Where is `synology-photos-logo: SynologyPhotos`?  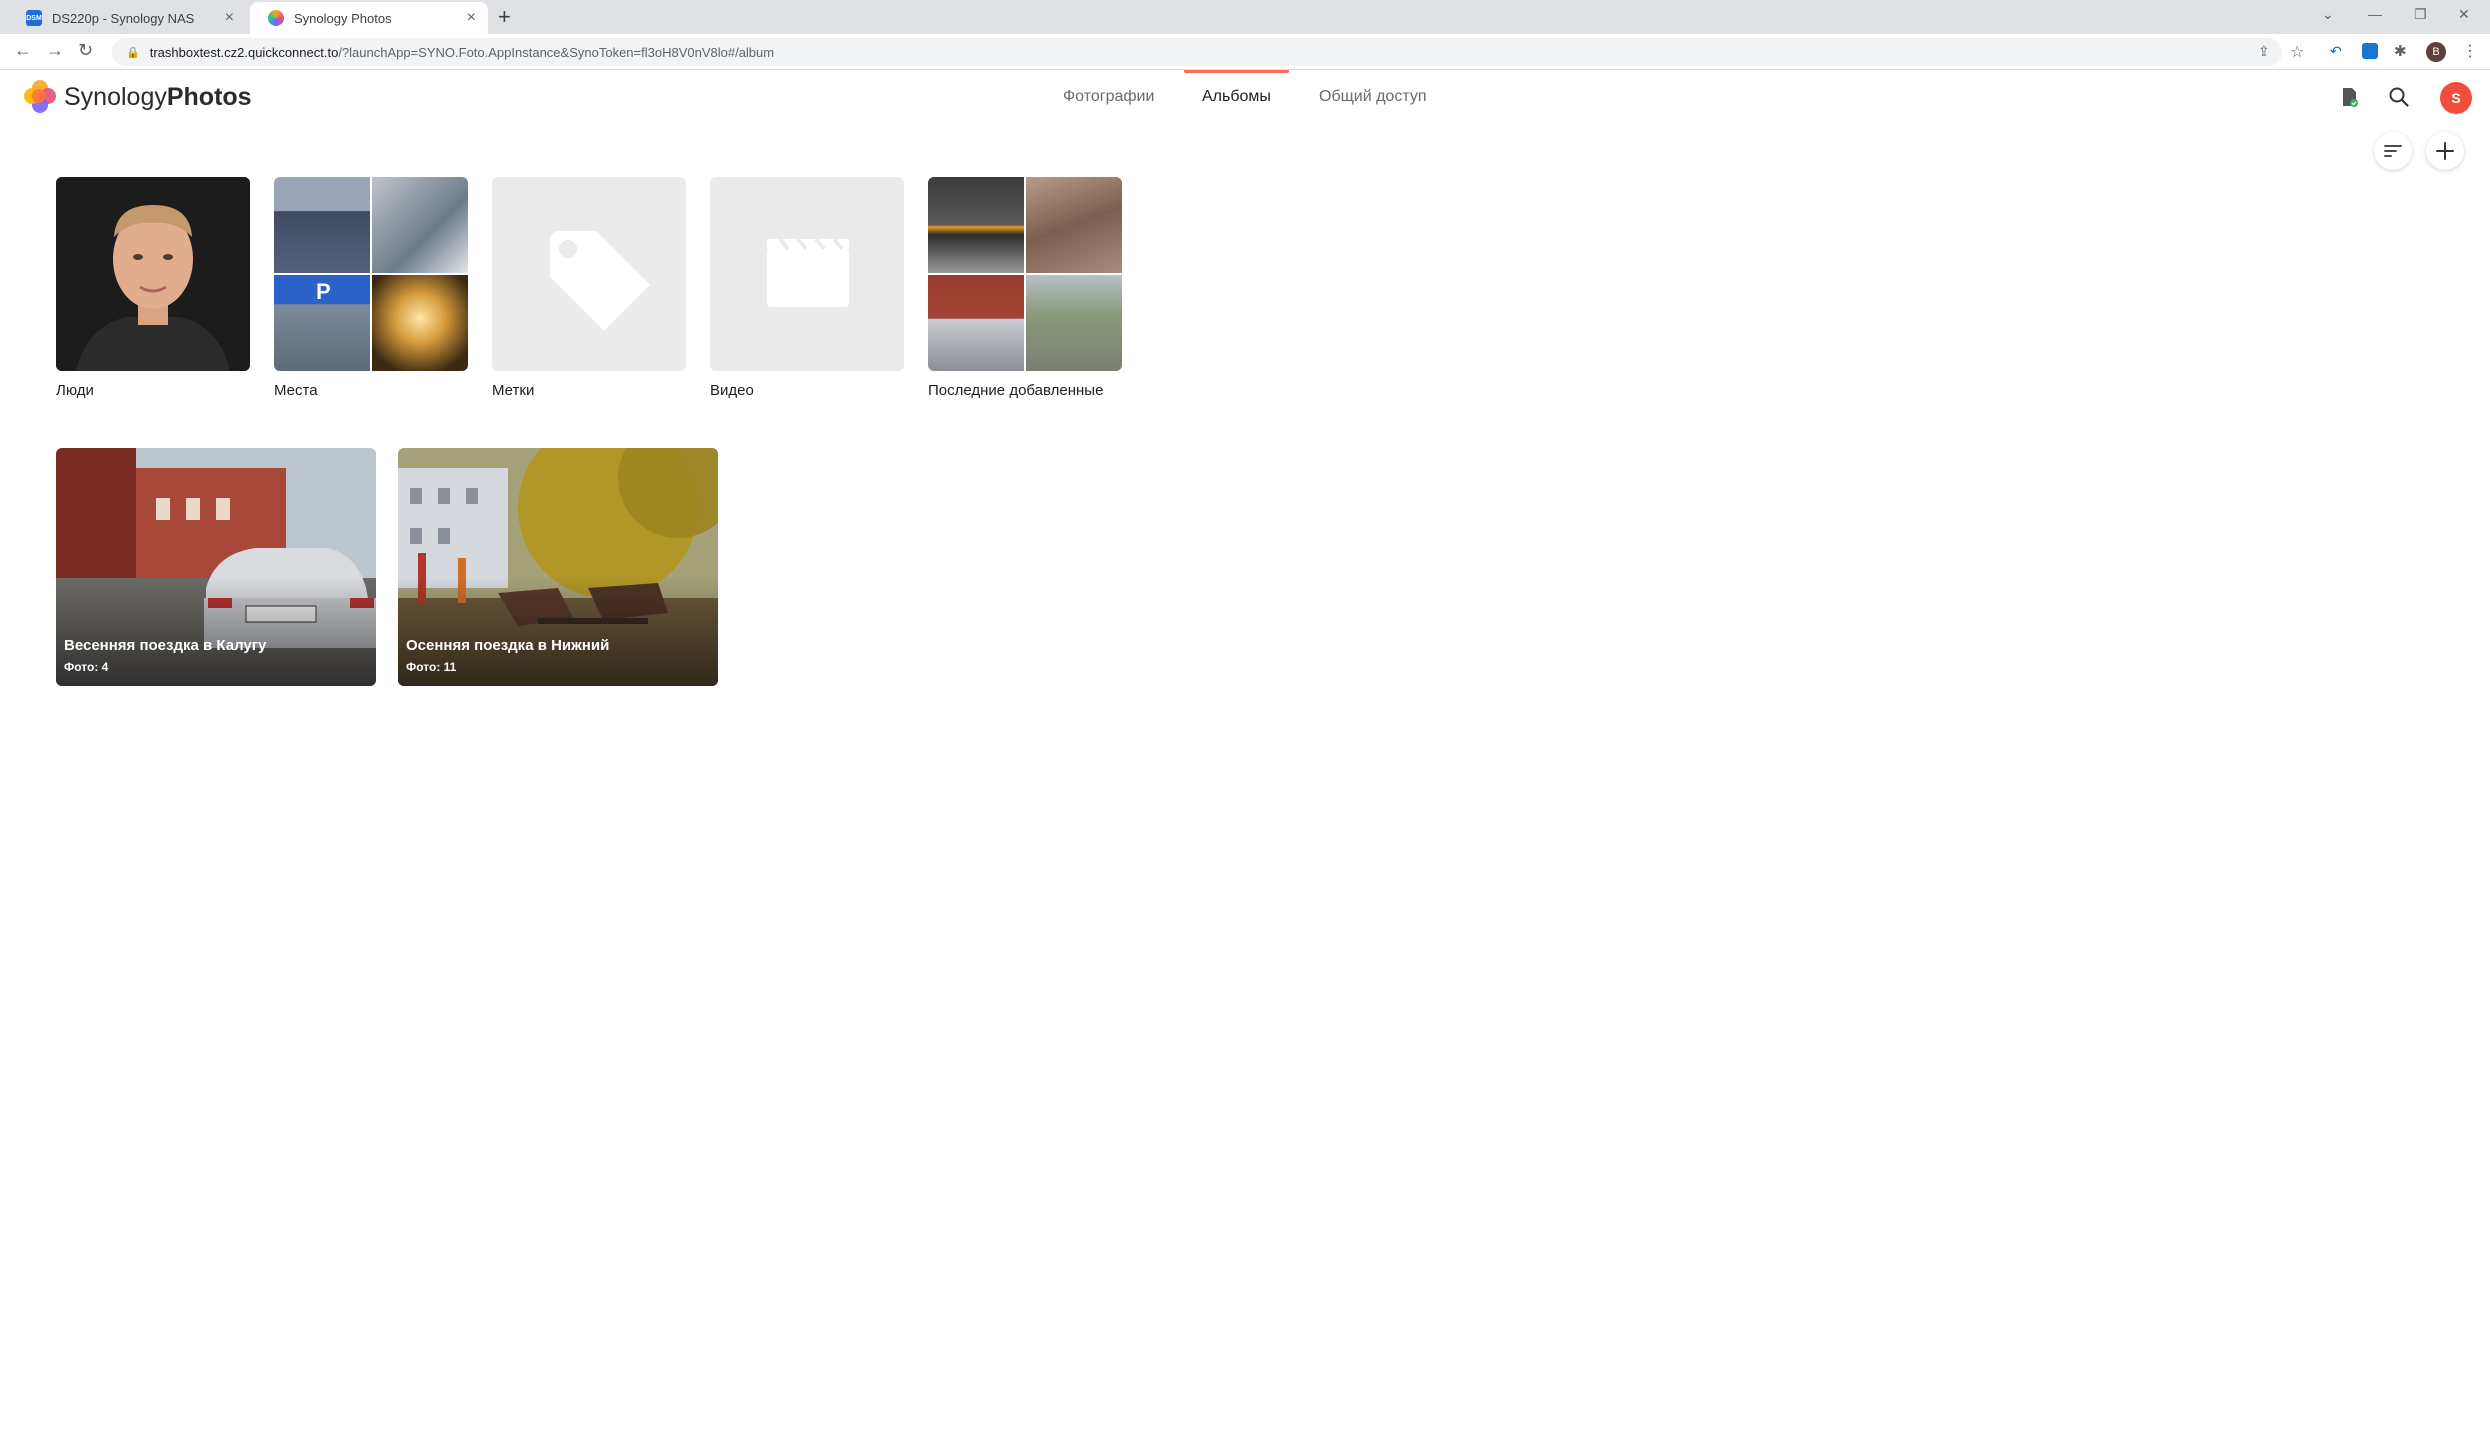 synology-photos-logo: SynologyPhotos is located at coordinates (137, 97).